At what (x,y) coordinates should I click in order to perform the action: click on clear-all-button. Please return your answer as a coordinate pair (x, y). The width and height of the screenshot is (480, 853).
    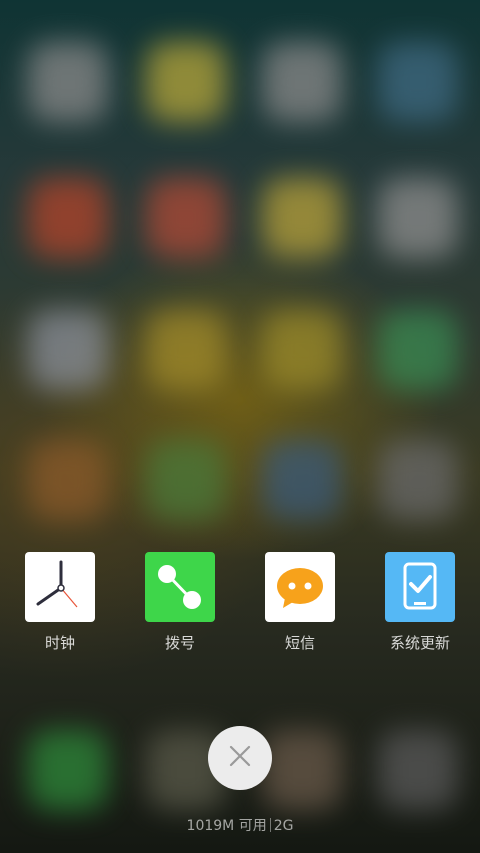
    Looking at the image, I should click on (240, 758).